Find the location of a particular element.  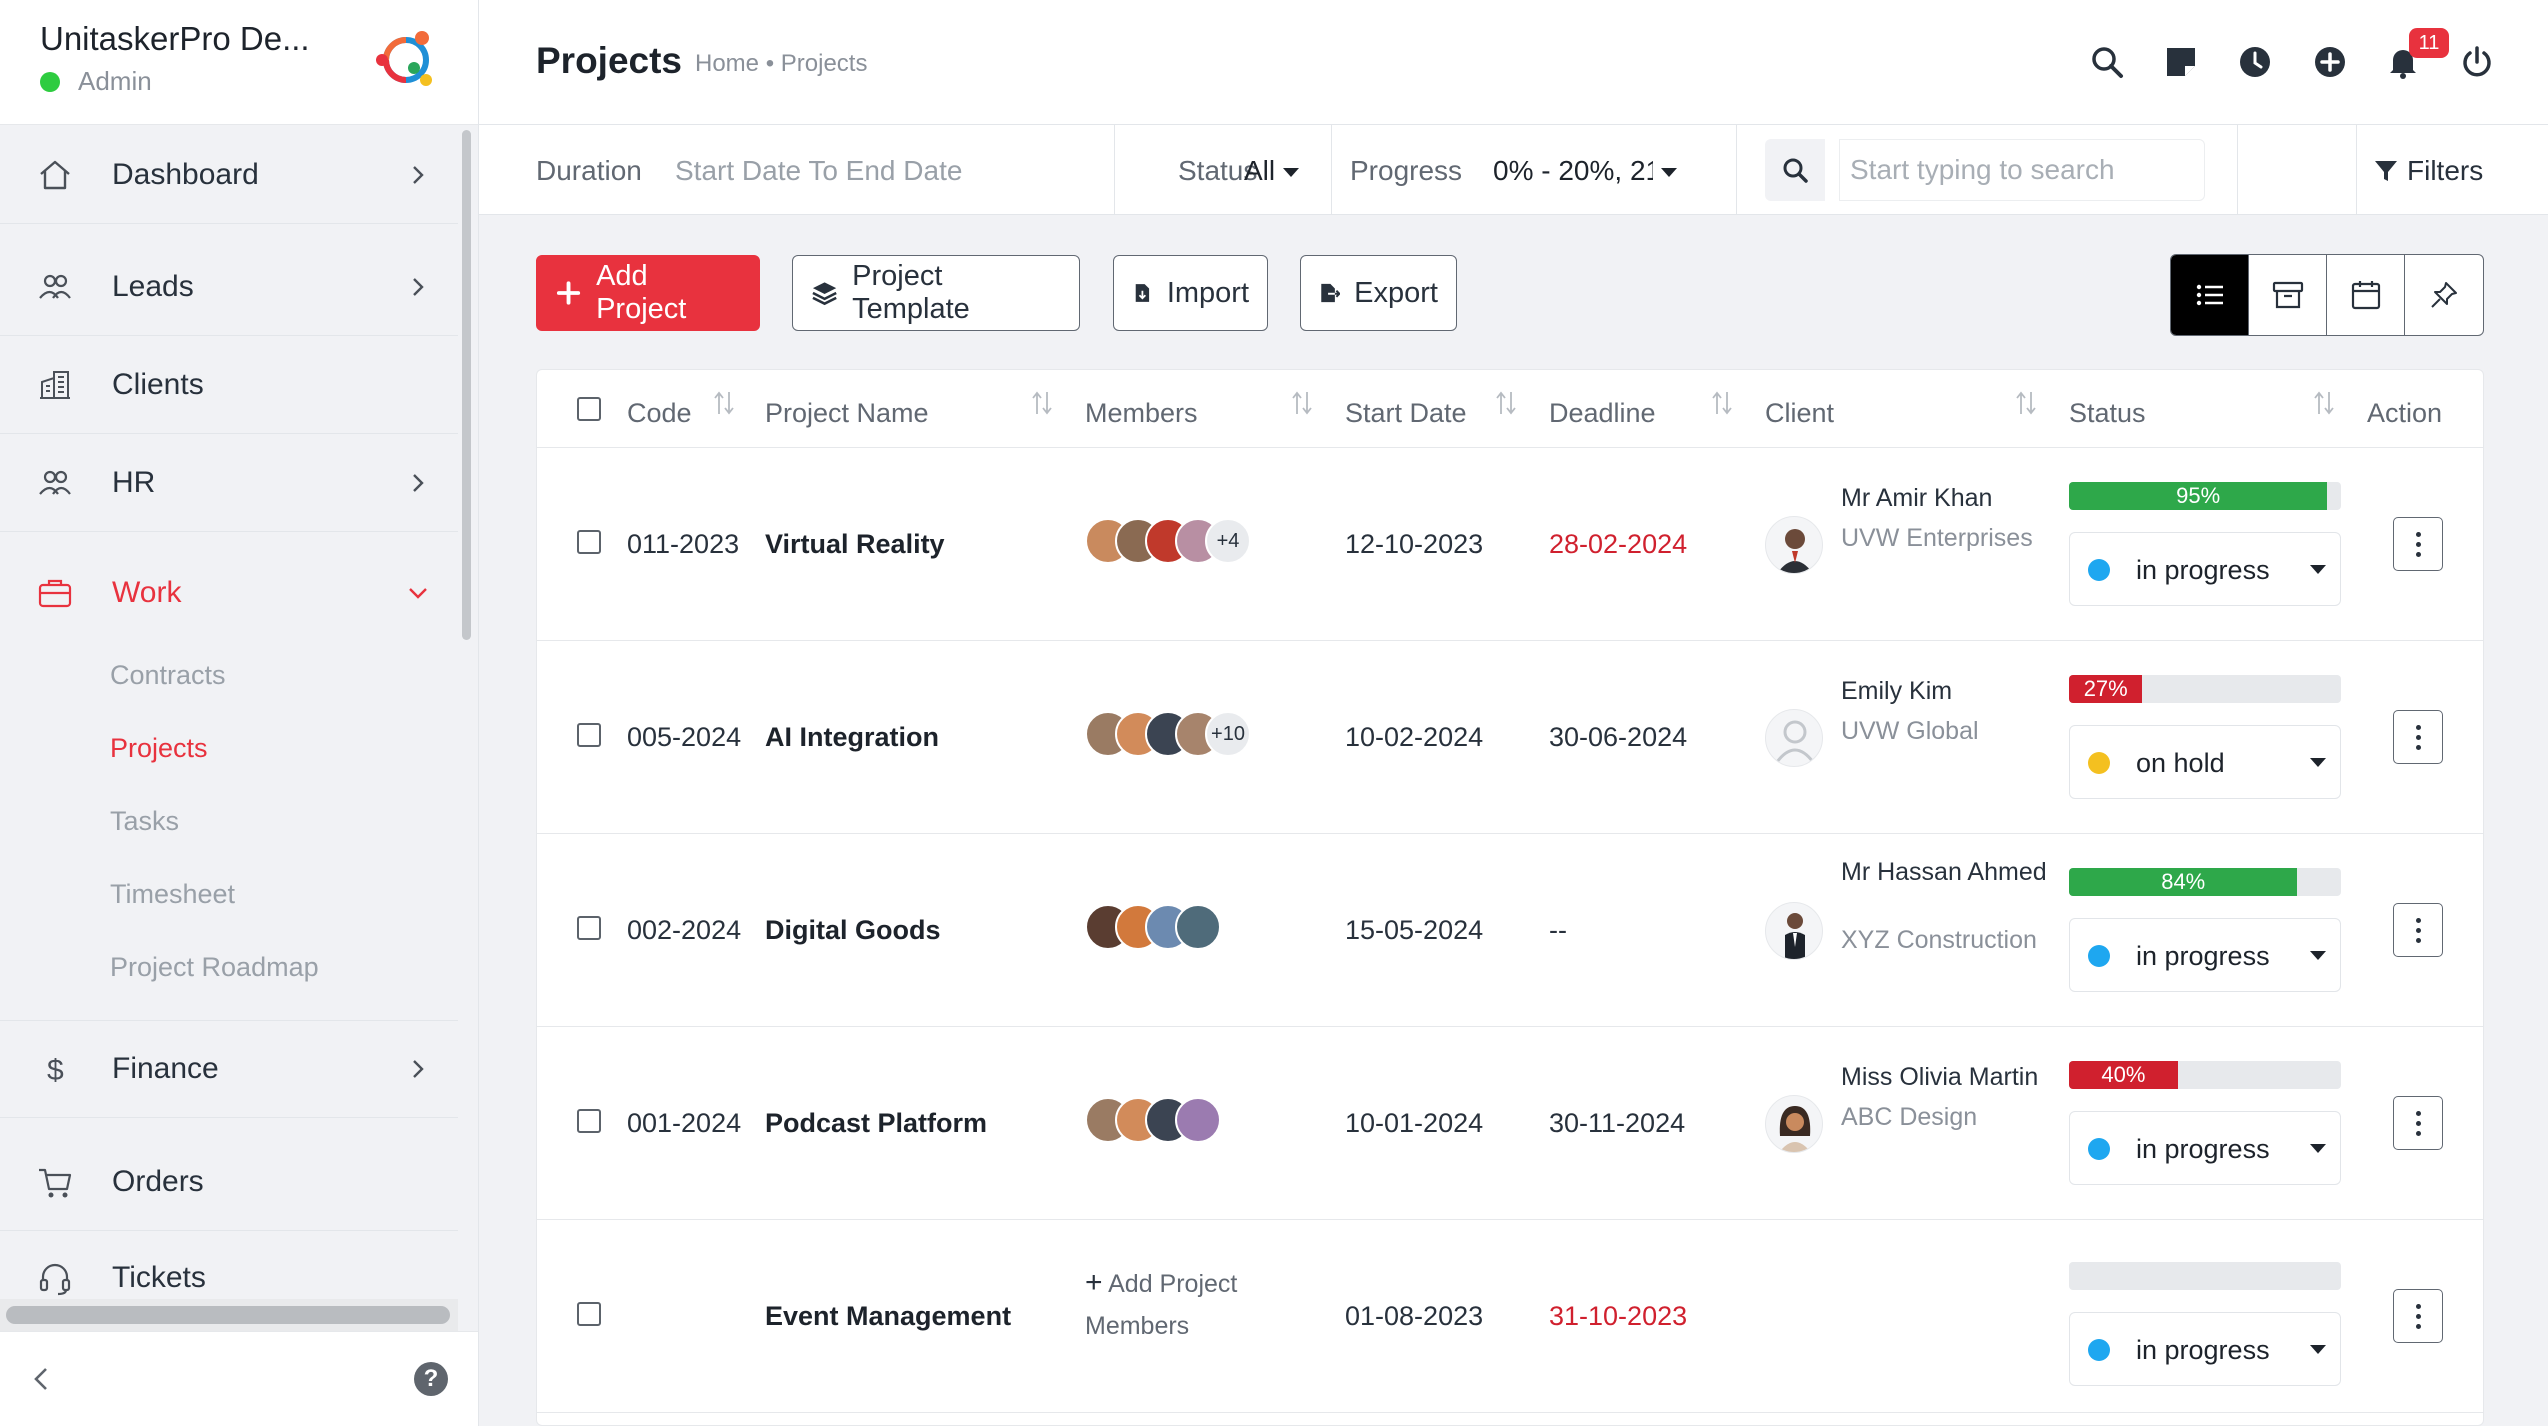

client-avatar is located at coordinates (1794, 738).